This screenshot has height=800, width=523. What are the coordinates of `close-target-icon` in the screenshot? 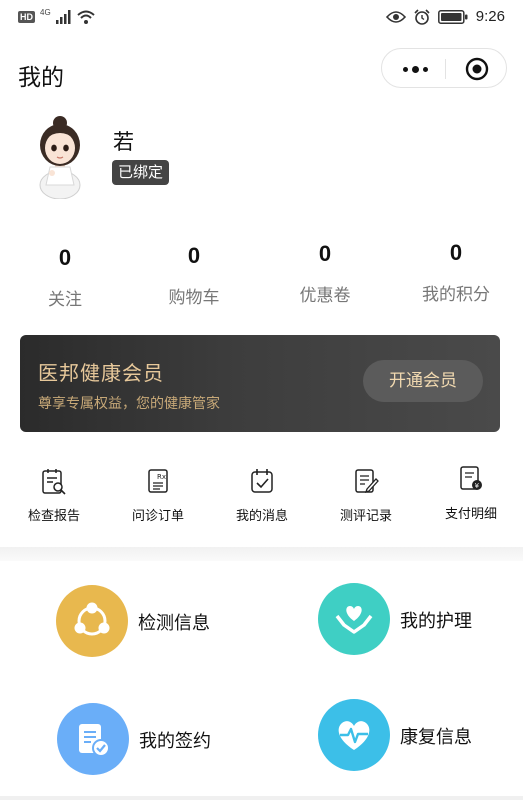 It's located at (477, 69).